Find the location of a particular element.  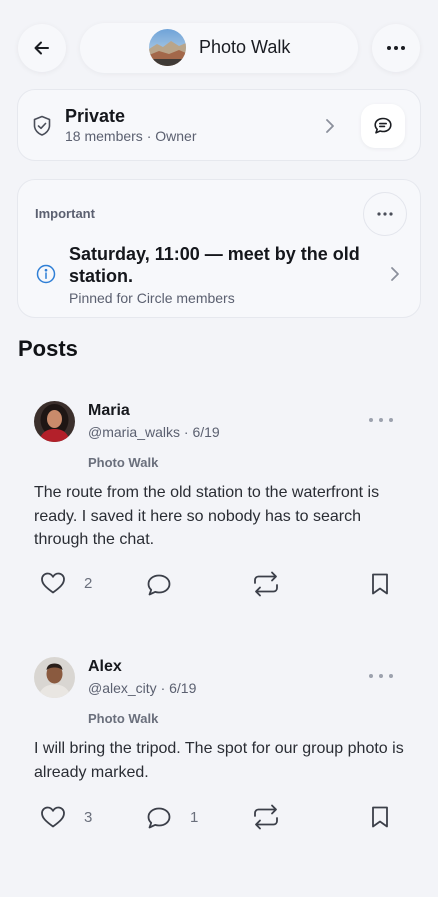

pinned-more-button is located at coordinates (385, 214).